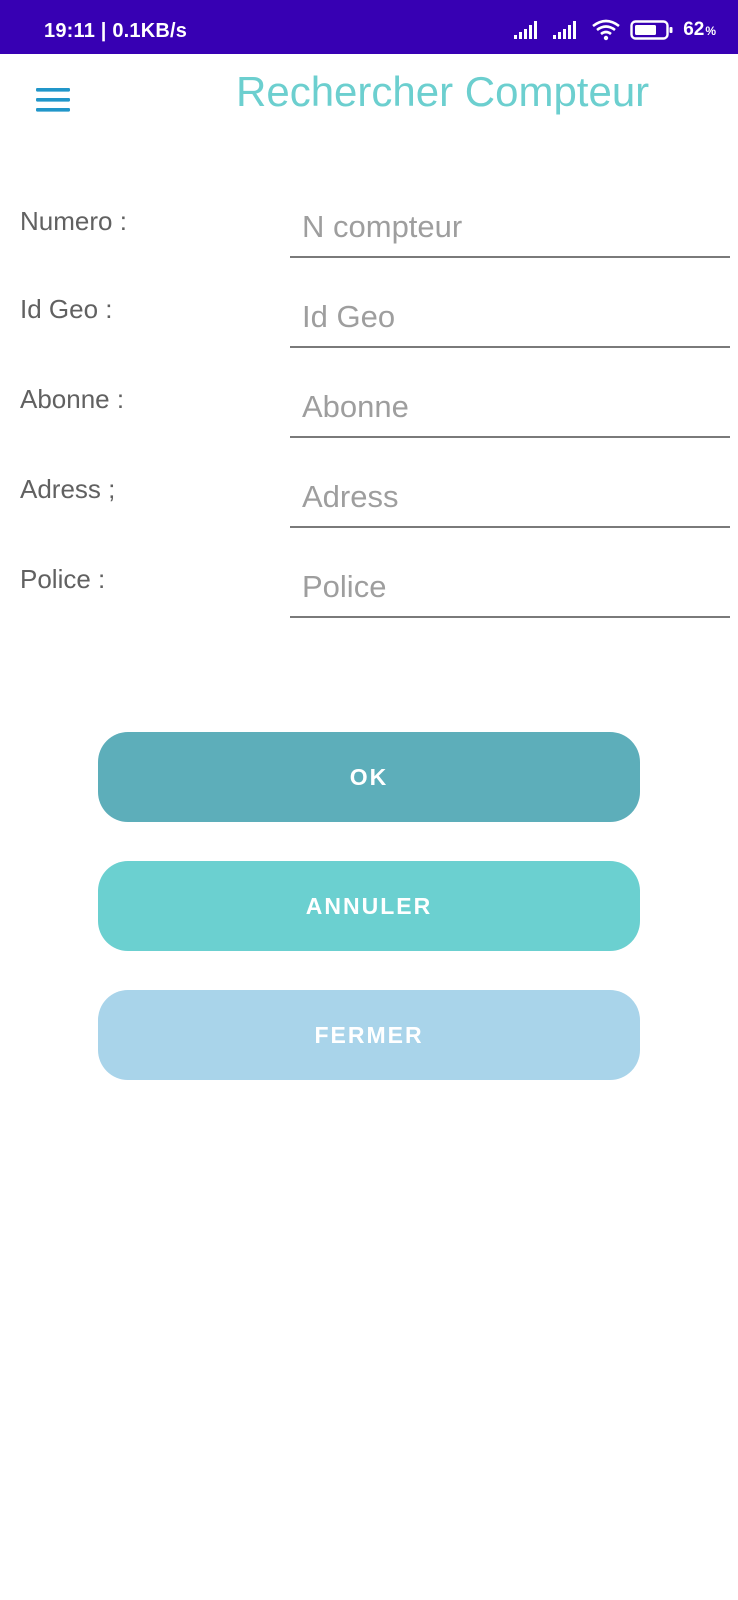 This screenshot has width=738, height=1600. Describe the element at coordinates (116, 31) in the screenshot. I see `status-time-speed: 19:11 | 0.1KB/s` at that location.